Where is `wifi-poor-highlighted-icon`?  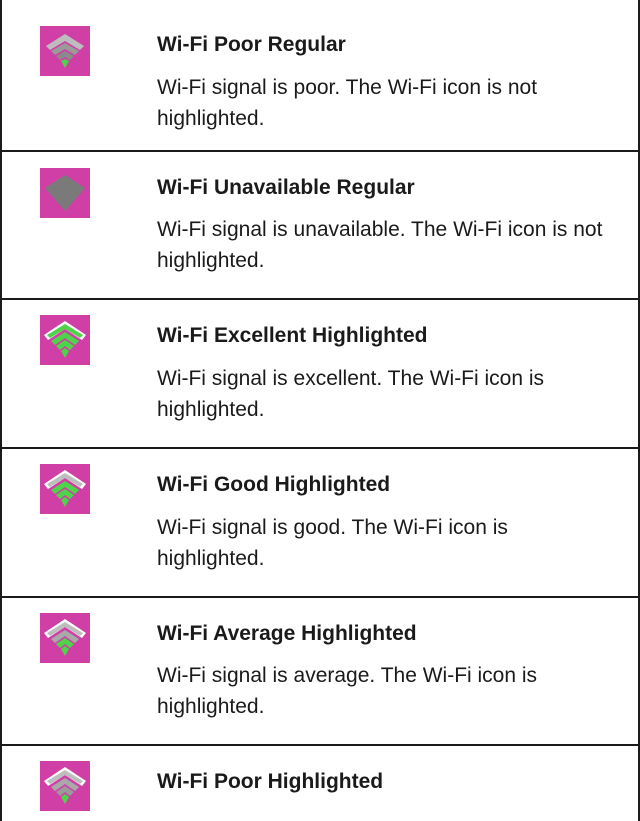 wifi-poor-highlighted-icon is located at coordinates (65, 786).